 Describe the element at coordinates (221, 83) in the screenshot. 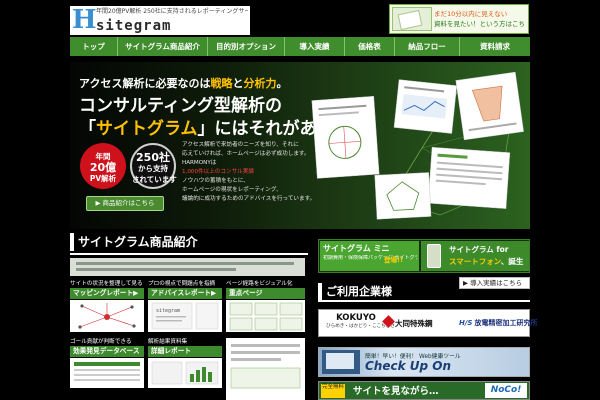

I see `hero-highlight: 戦略` at that location.